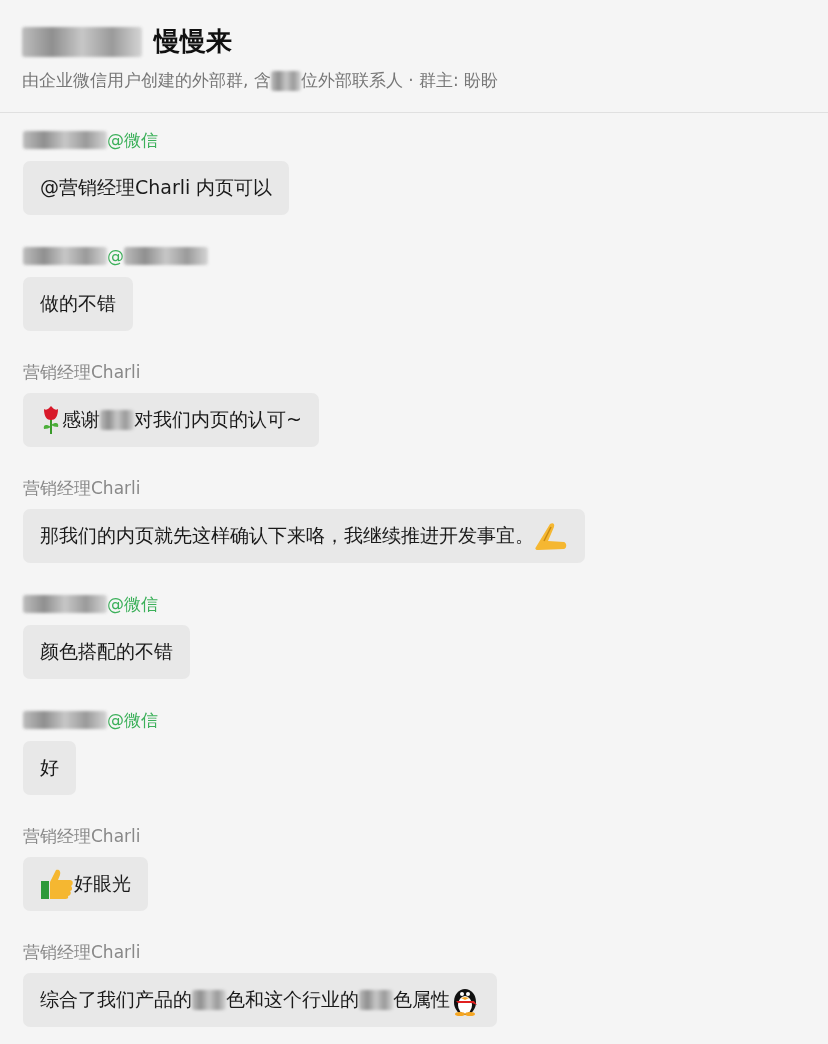 The width and height of the screenshot is (828, 1044). I want to click on message-text: @营销经理Charli 内页可以, so click(156, 187).